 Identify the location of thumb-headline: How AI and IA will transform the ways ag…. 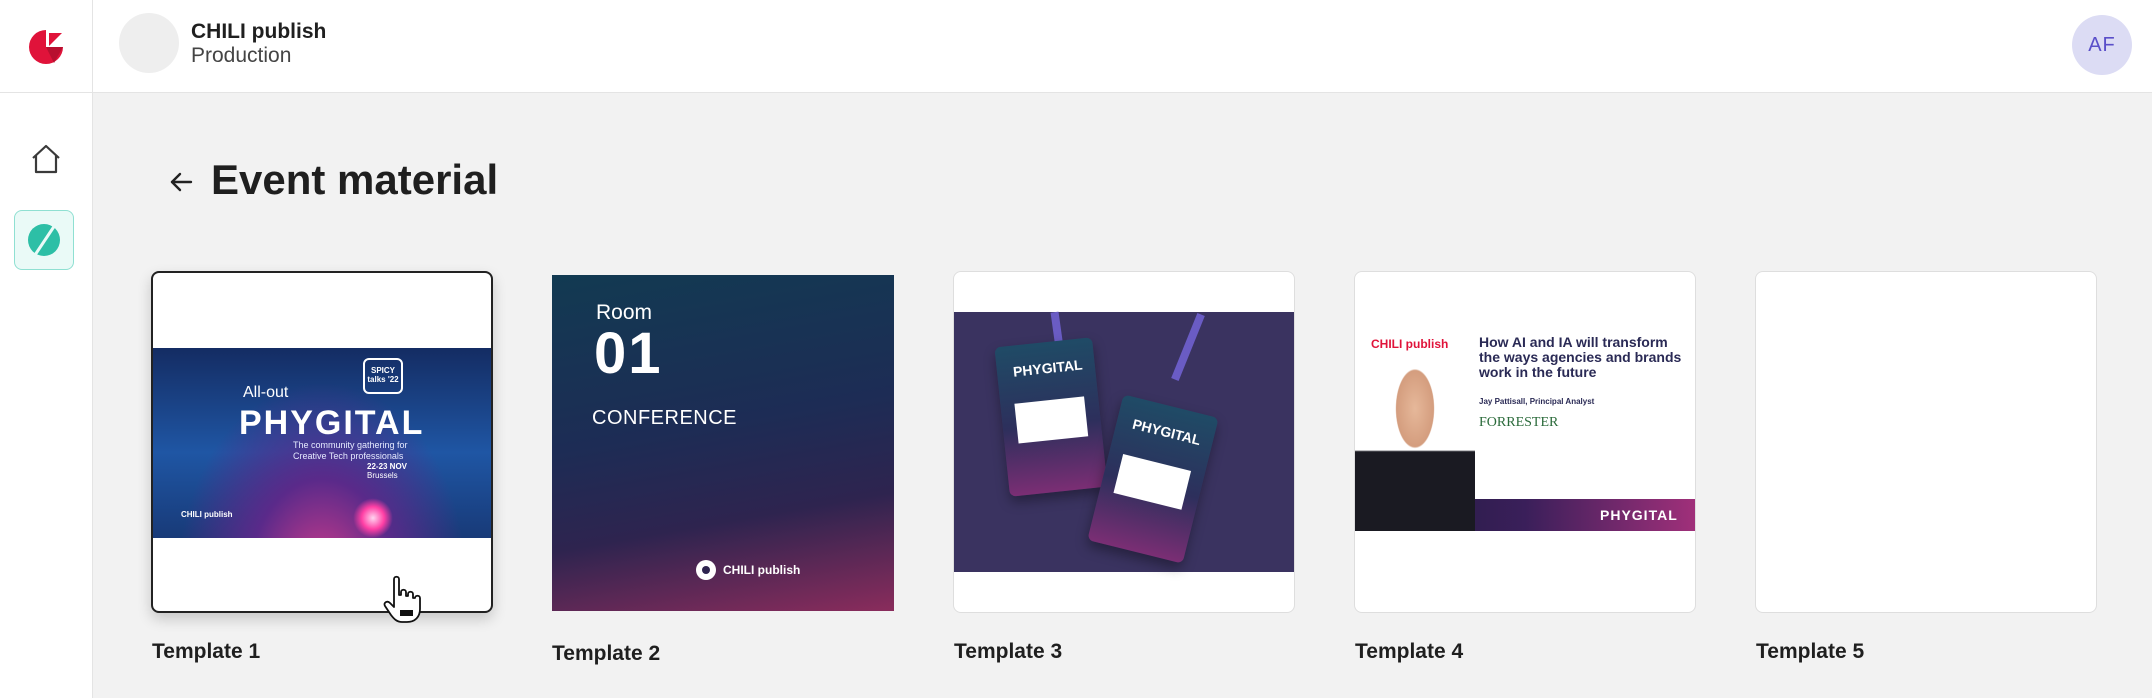
(1580, 357).